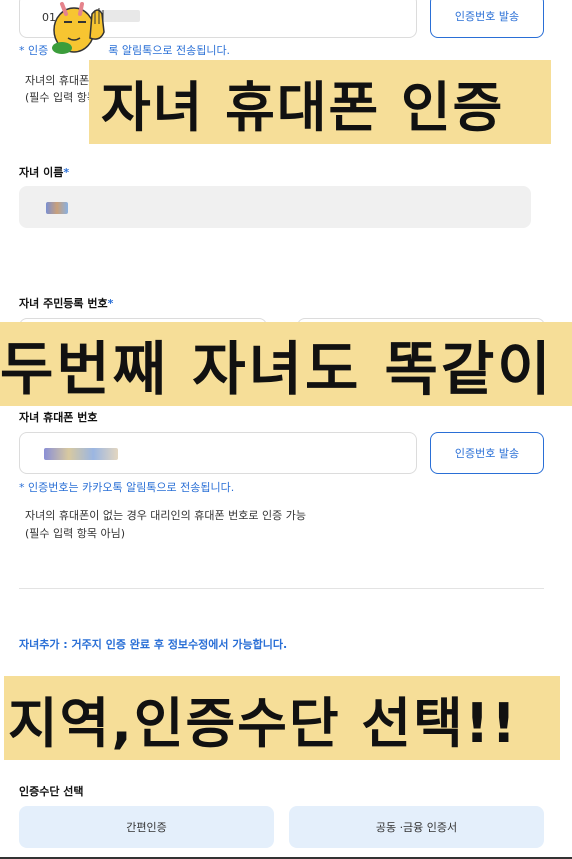  I want to click on child-rrn-label: 자녀 주민등록 번호*, so click(66, 303).